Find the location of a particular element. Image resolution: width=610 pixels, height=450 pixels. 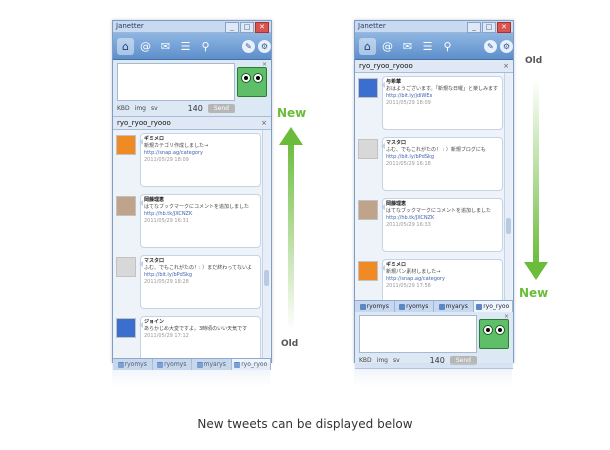

tweet-meta: 2011/05/29 16:18 is located at coordinates (408, 164).